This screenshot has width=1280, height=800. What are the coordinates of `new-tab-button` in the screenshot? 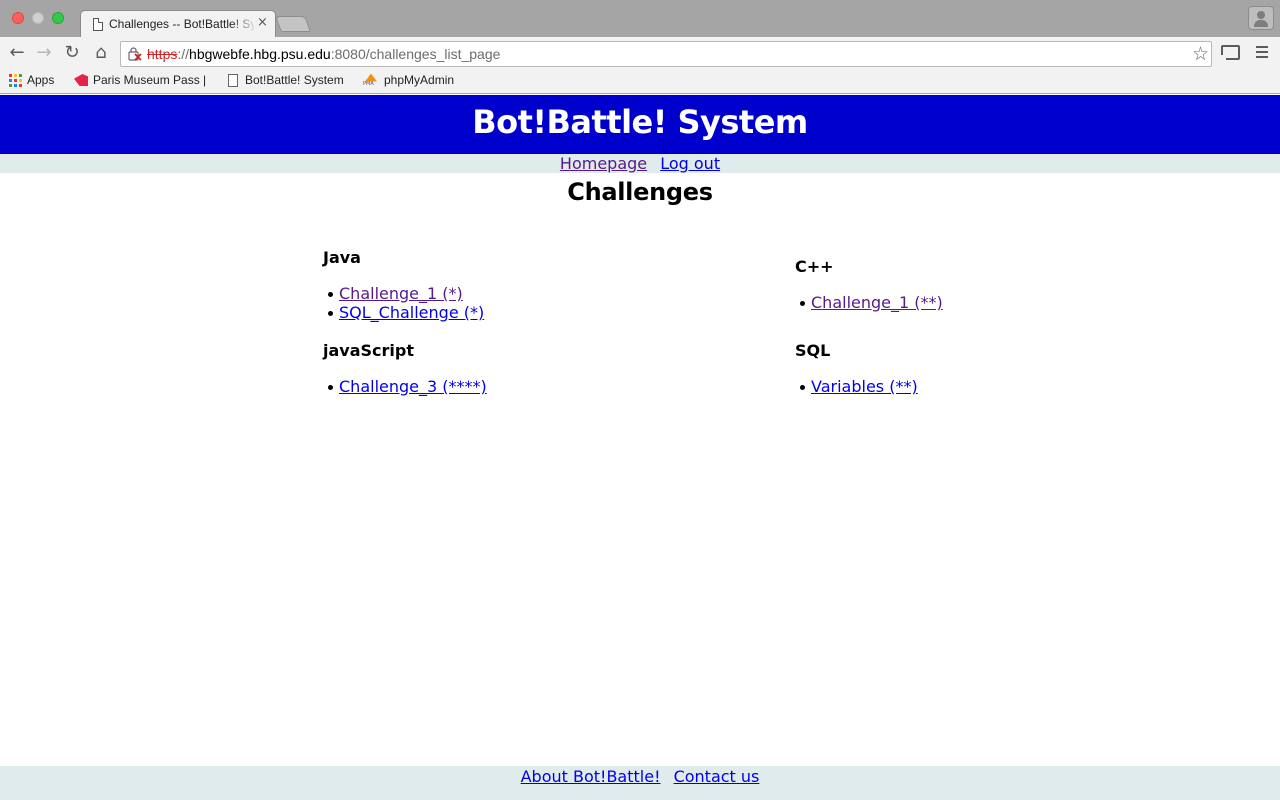 It's located at (293, 24).